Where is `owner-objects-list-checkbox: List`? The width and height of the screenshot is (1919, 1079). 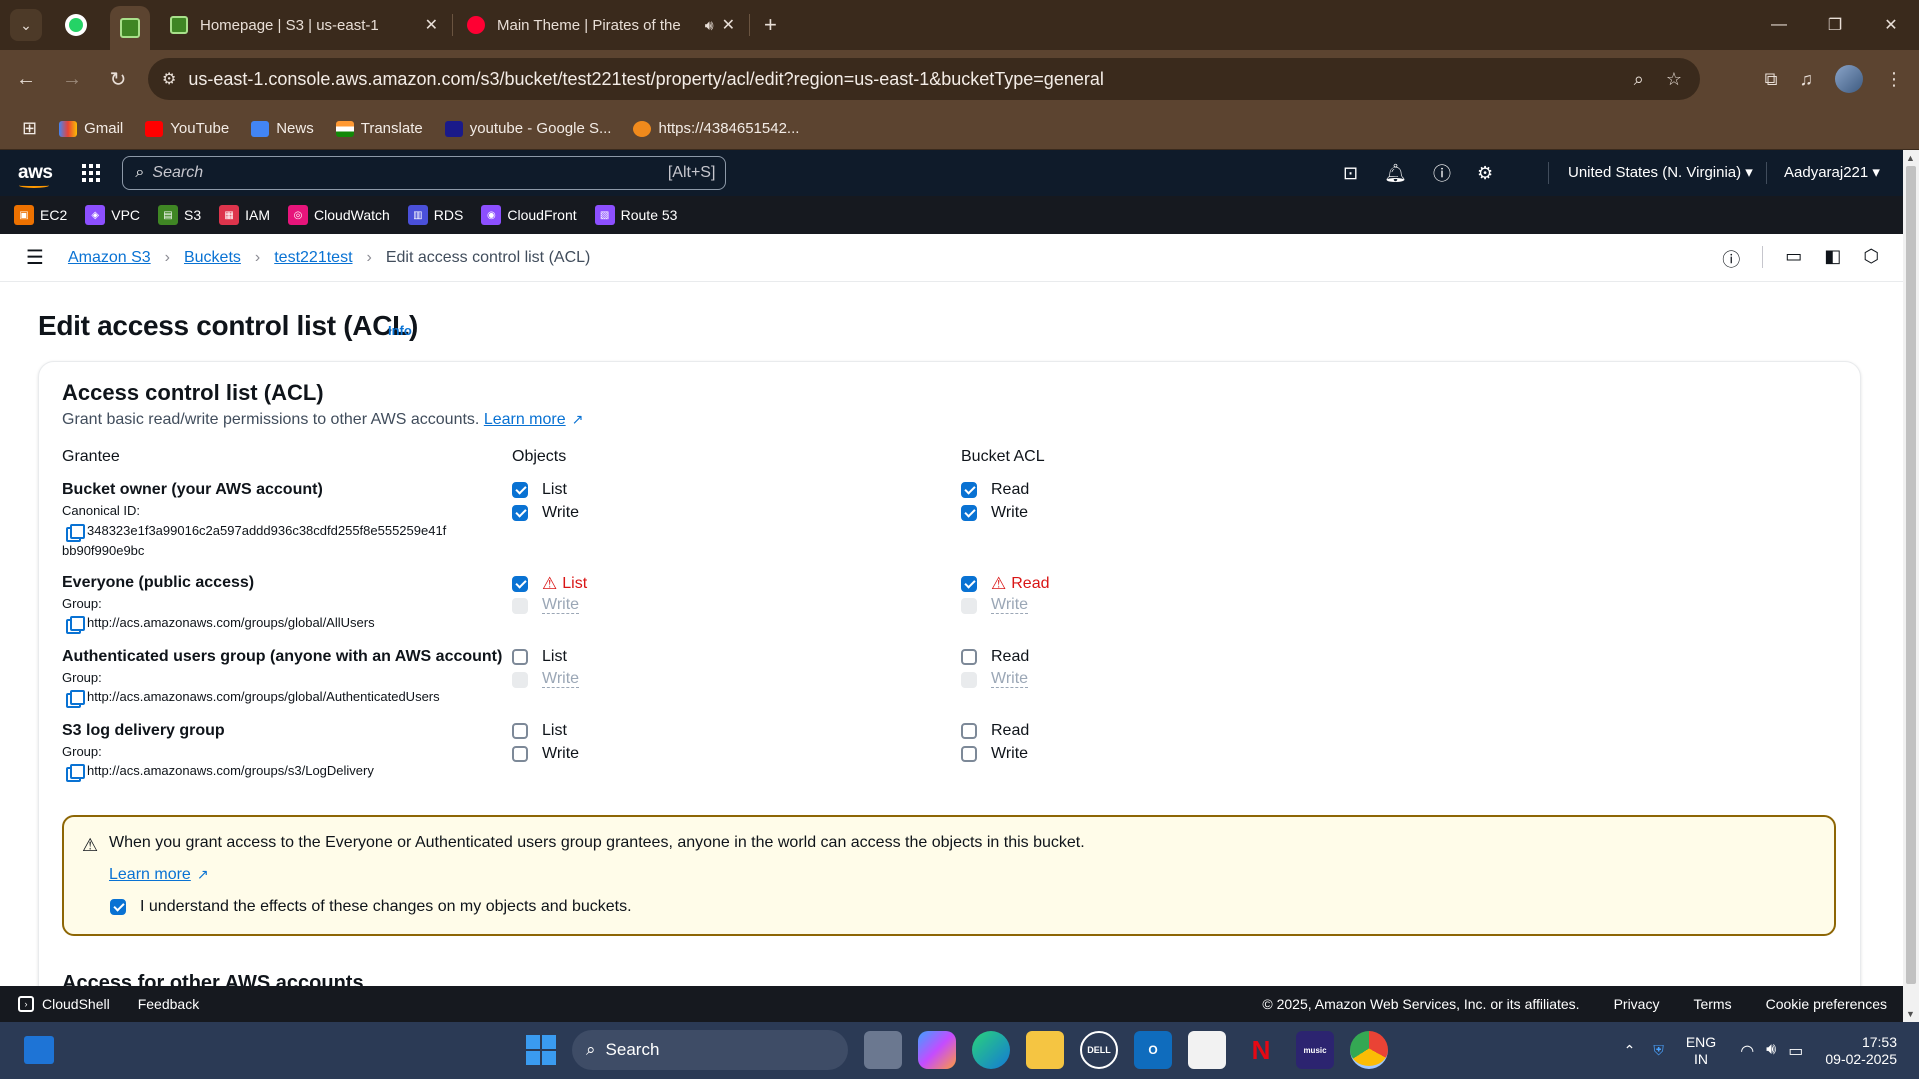 owner-objects-list-checkbox: List is located at coordinates (539, 490).